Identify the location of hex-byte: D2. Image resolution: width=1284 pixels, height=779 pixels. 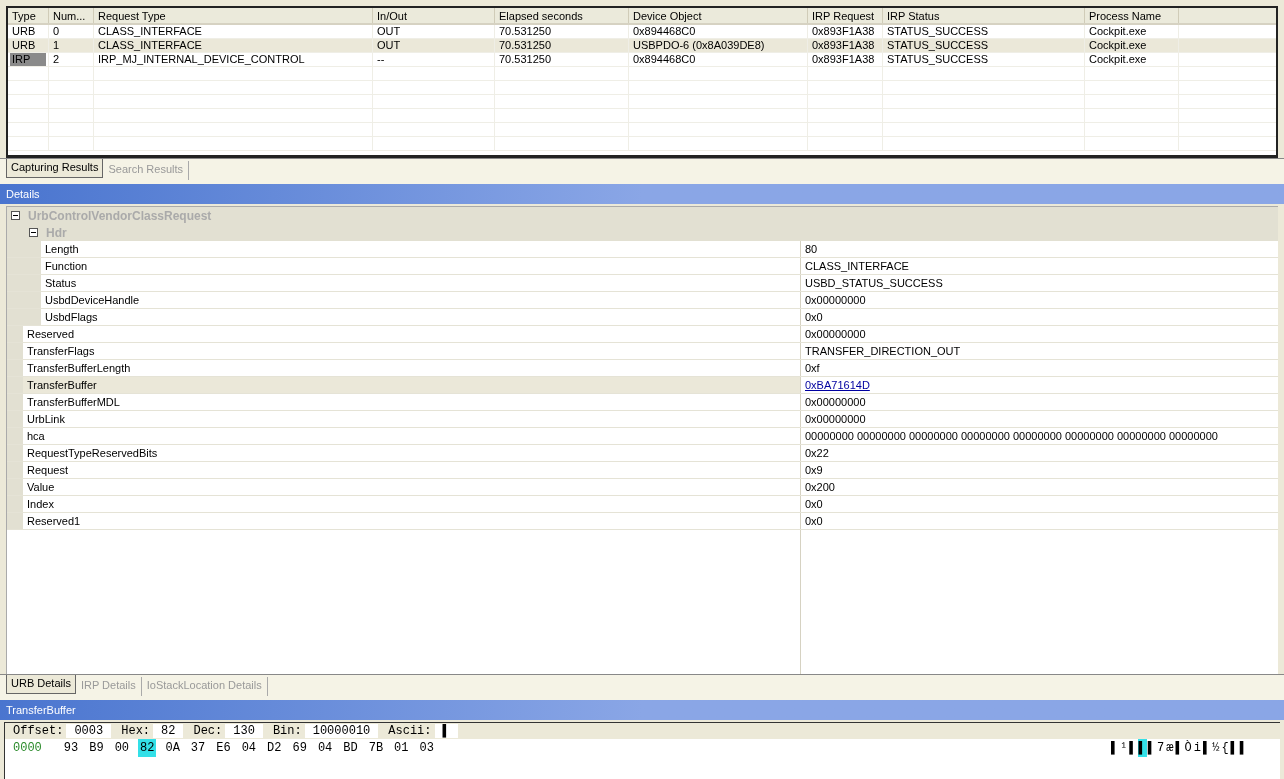
(274, 748).